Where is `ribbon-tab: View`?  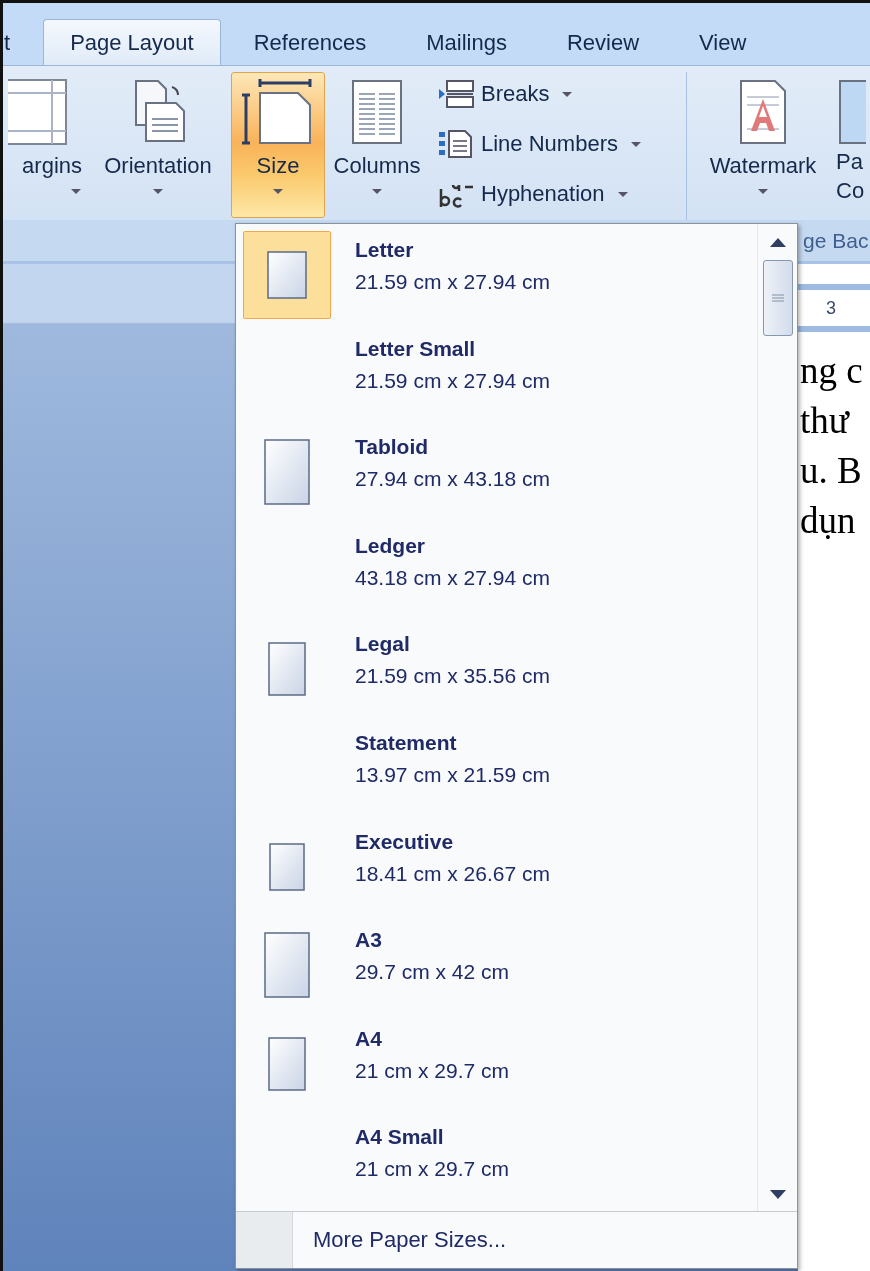
ribbon-tab: View is located at coordinates (723, 42).